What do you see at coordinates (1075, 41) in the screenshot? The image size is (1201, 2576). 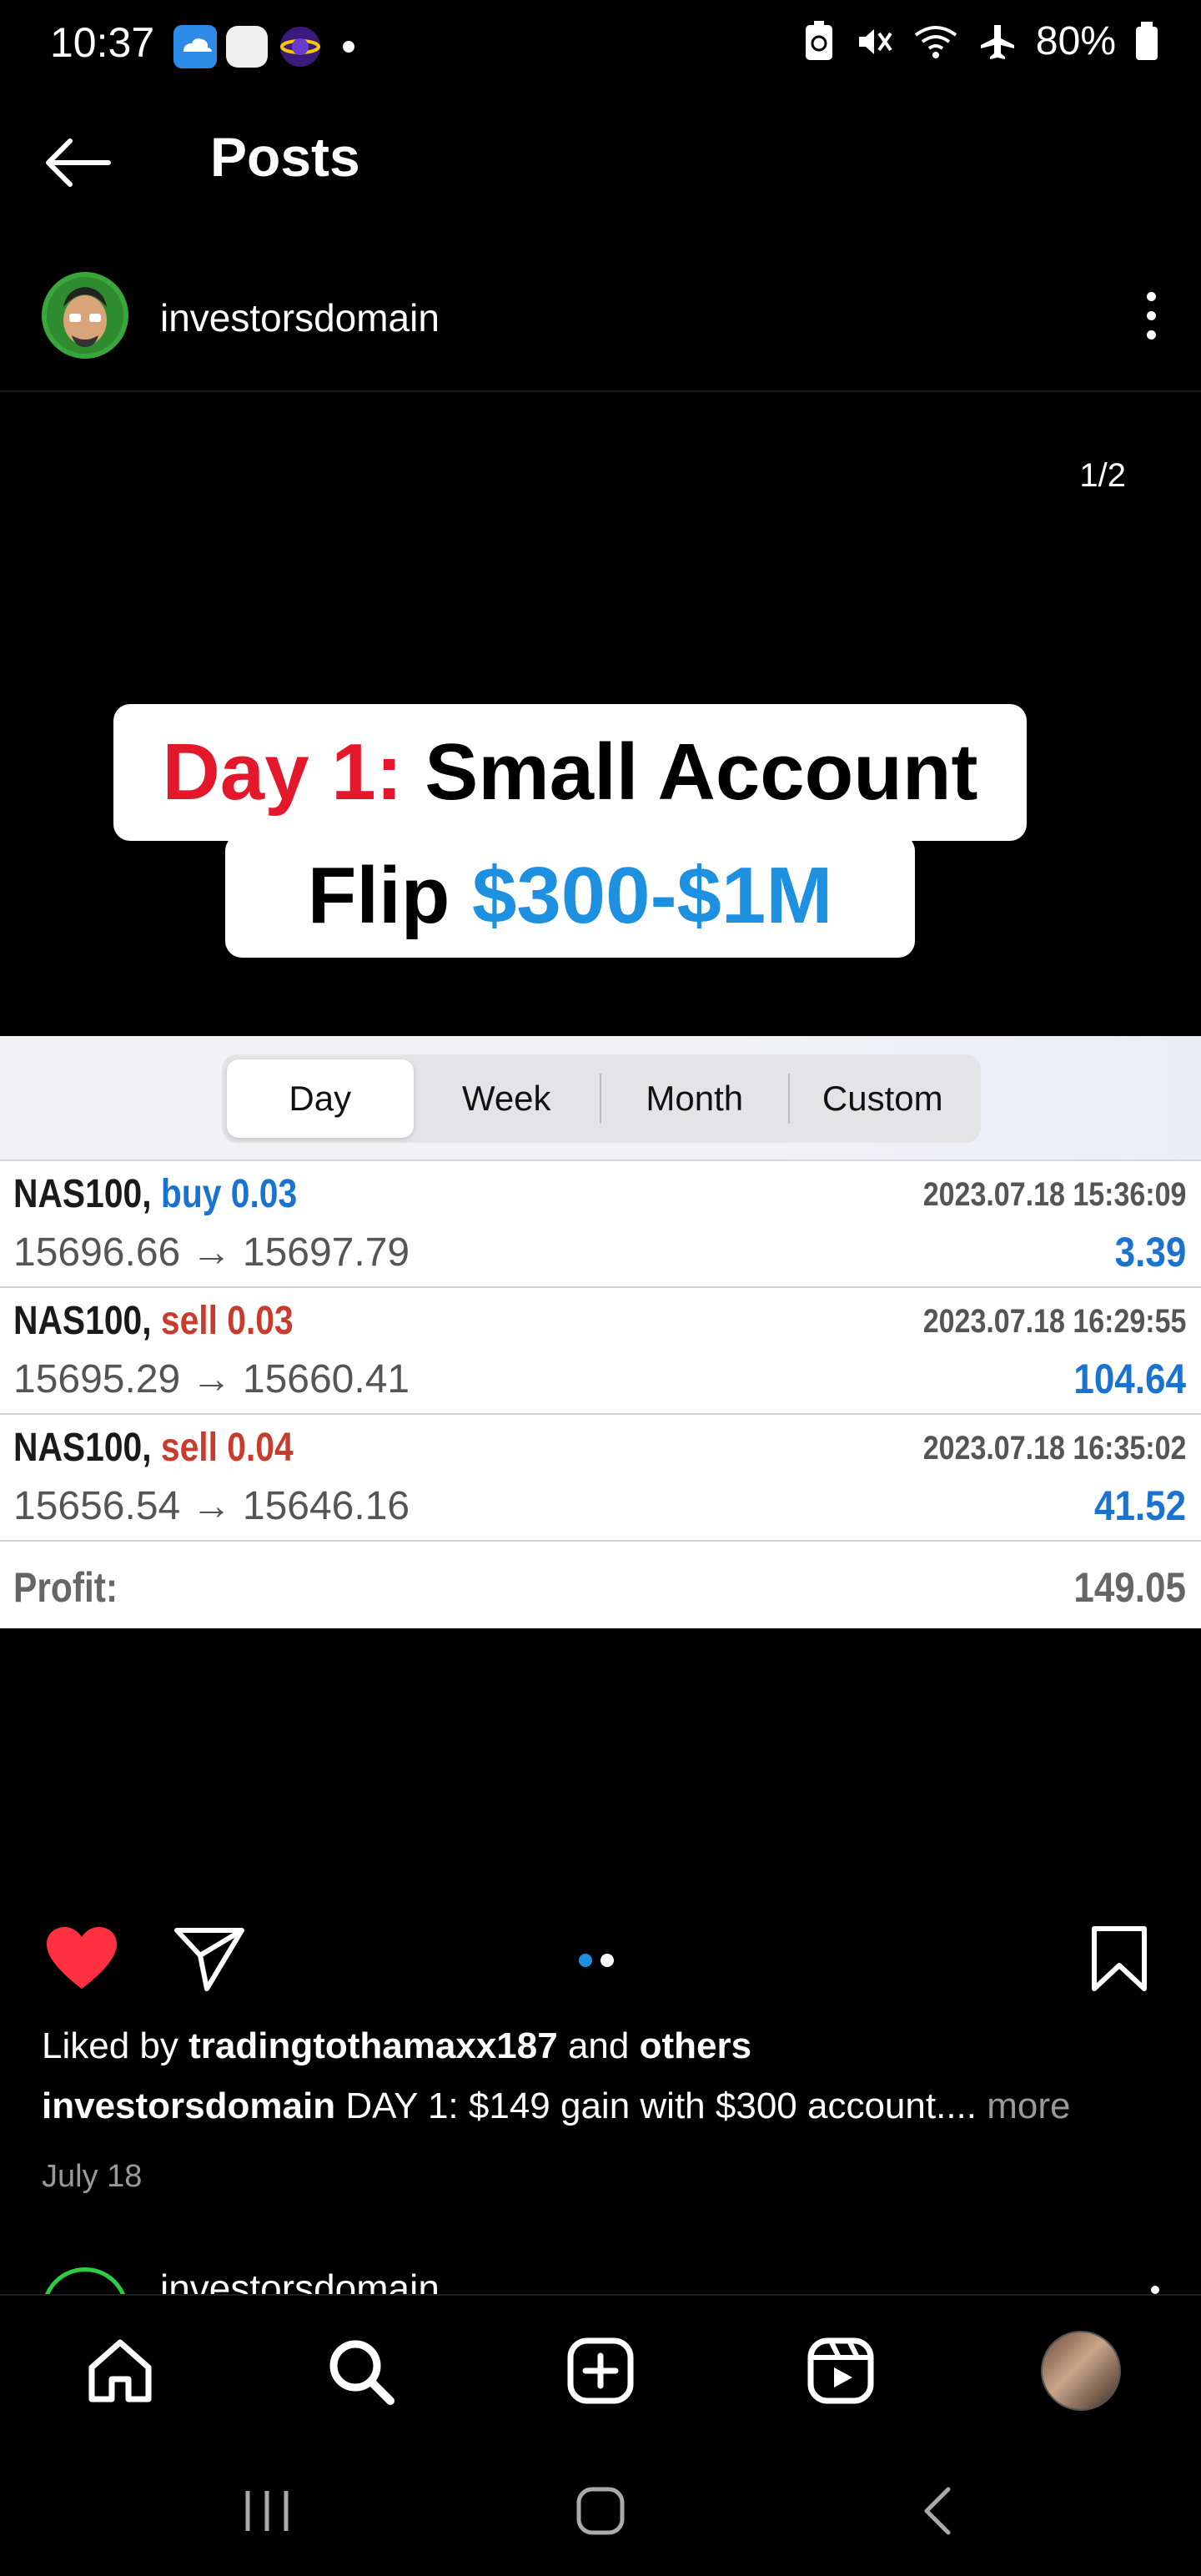 I see `battery-percent: 80%` at bounding box center [1075, 41].